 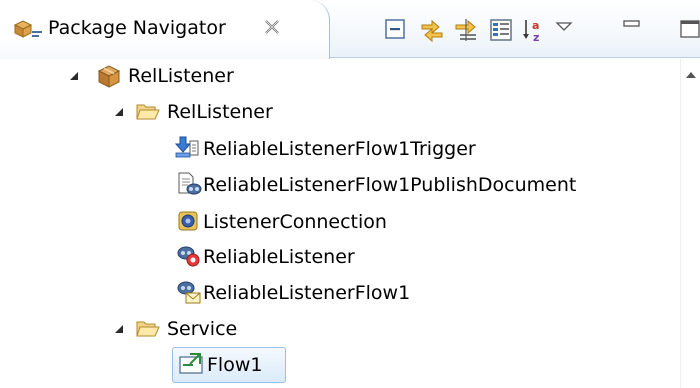 I want to click on minimize-icon, so click(x=632, y=30).